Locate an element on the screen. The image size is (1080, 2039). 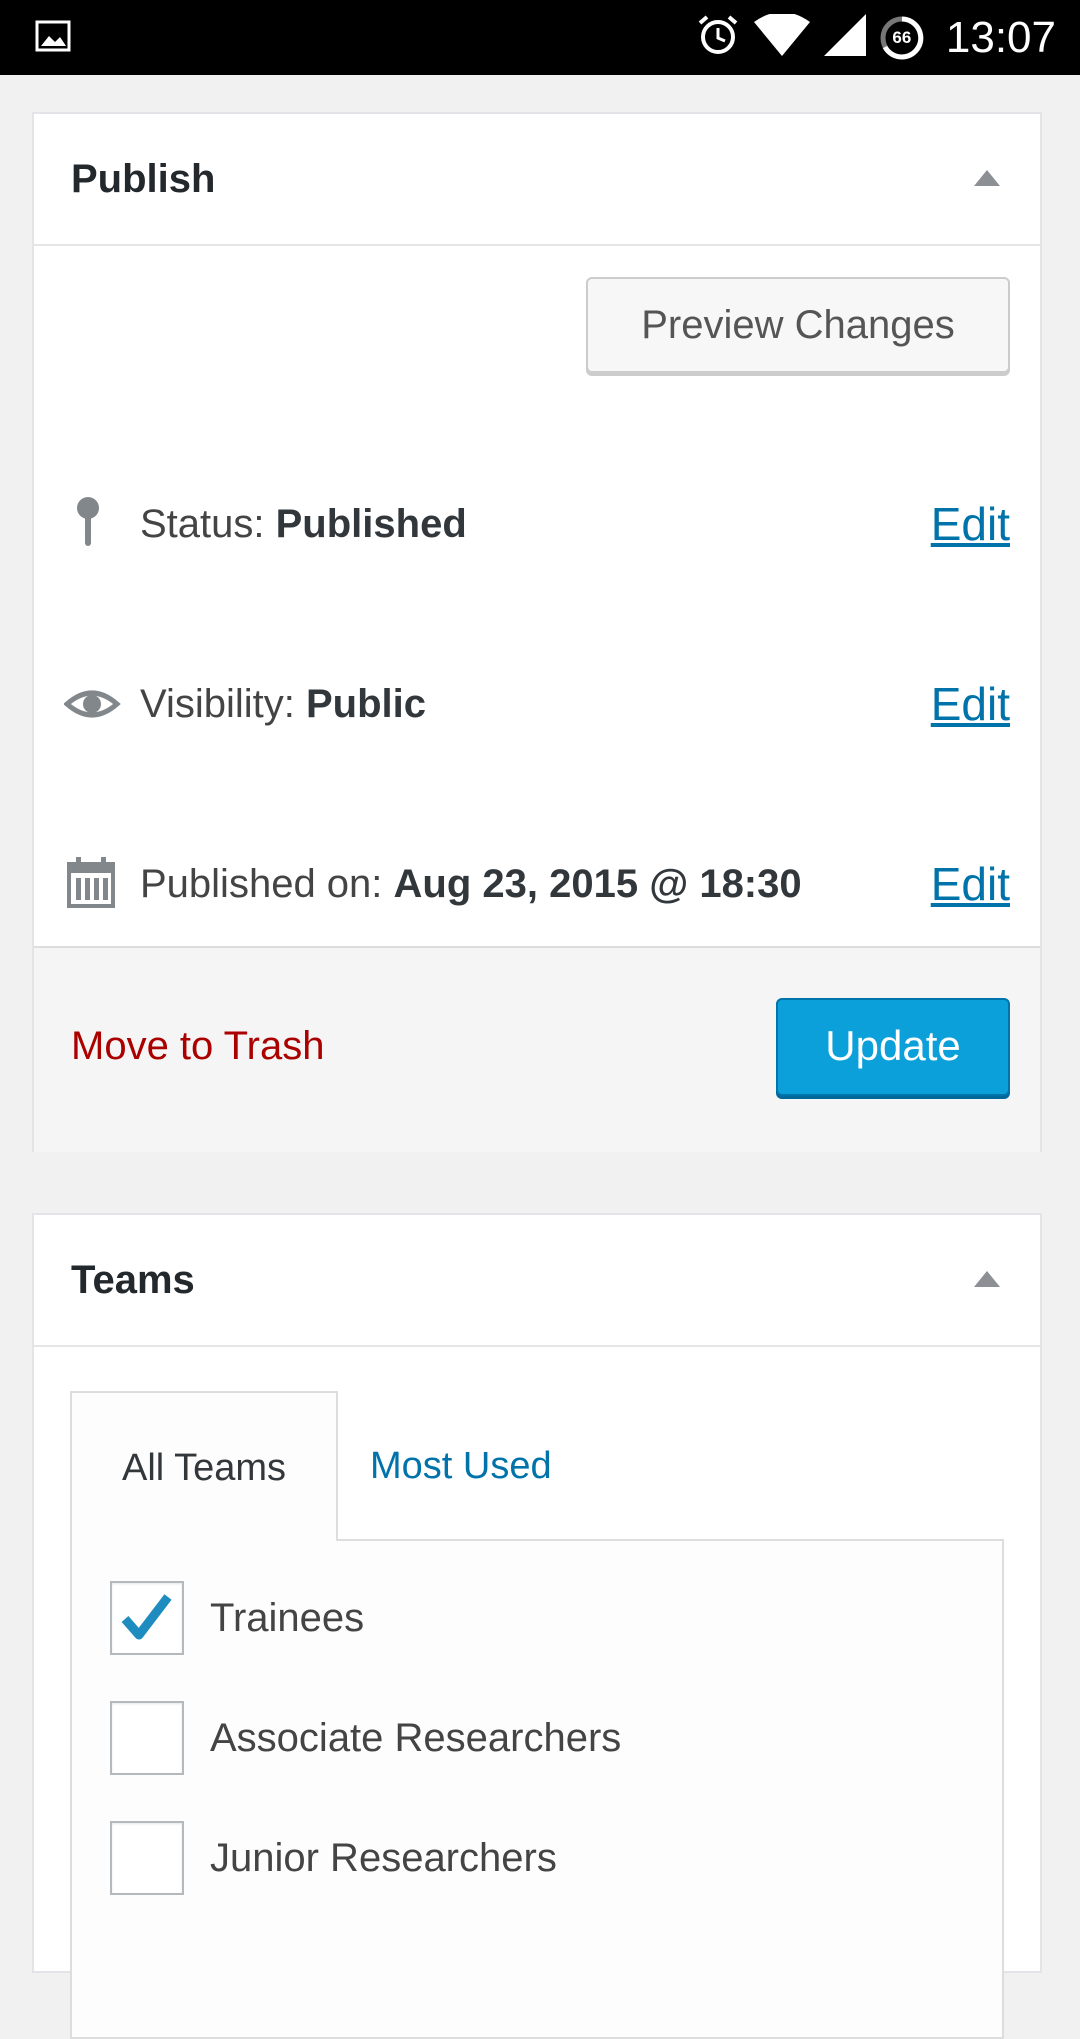
update-button: Update is located at coordinates (893, 1047).